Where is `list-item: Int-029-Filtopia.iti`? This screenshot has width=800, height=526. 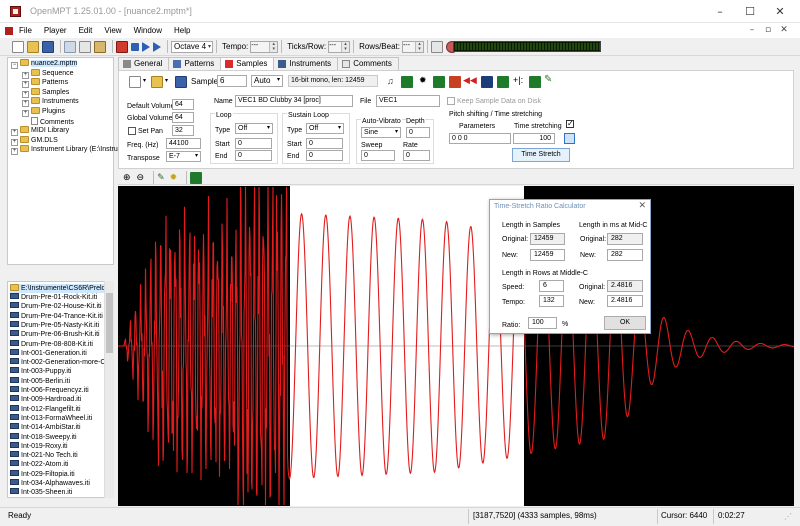 list-item: Int-029-Filtopia.iti is located at coordinates (42, 474).